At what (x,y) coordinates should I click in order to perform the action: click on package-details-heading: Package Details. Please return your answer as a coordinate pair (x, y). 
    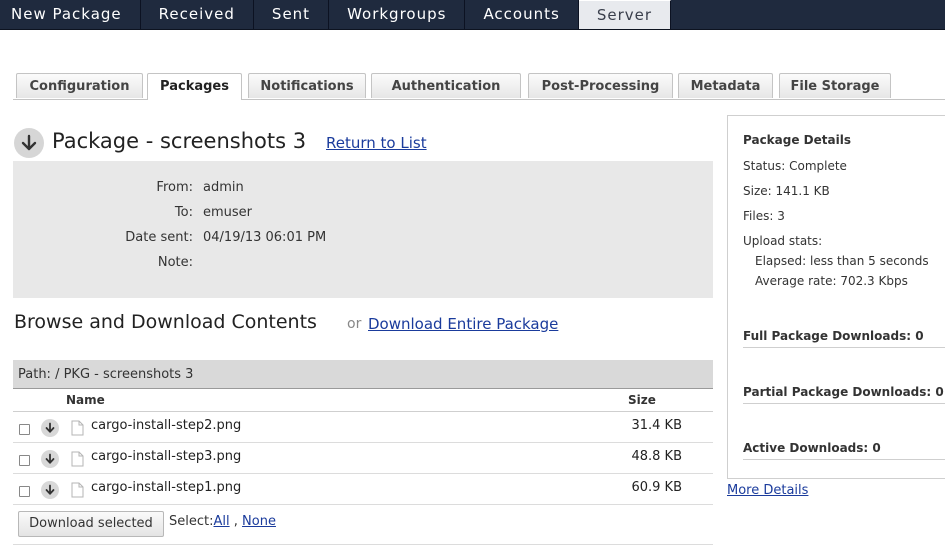
    Looking at the image, I should click on (797, 140).